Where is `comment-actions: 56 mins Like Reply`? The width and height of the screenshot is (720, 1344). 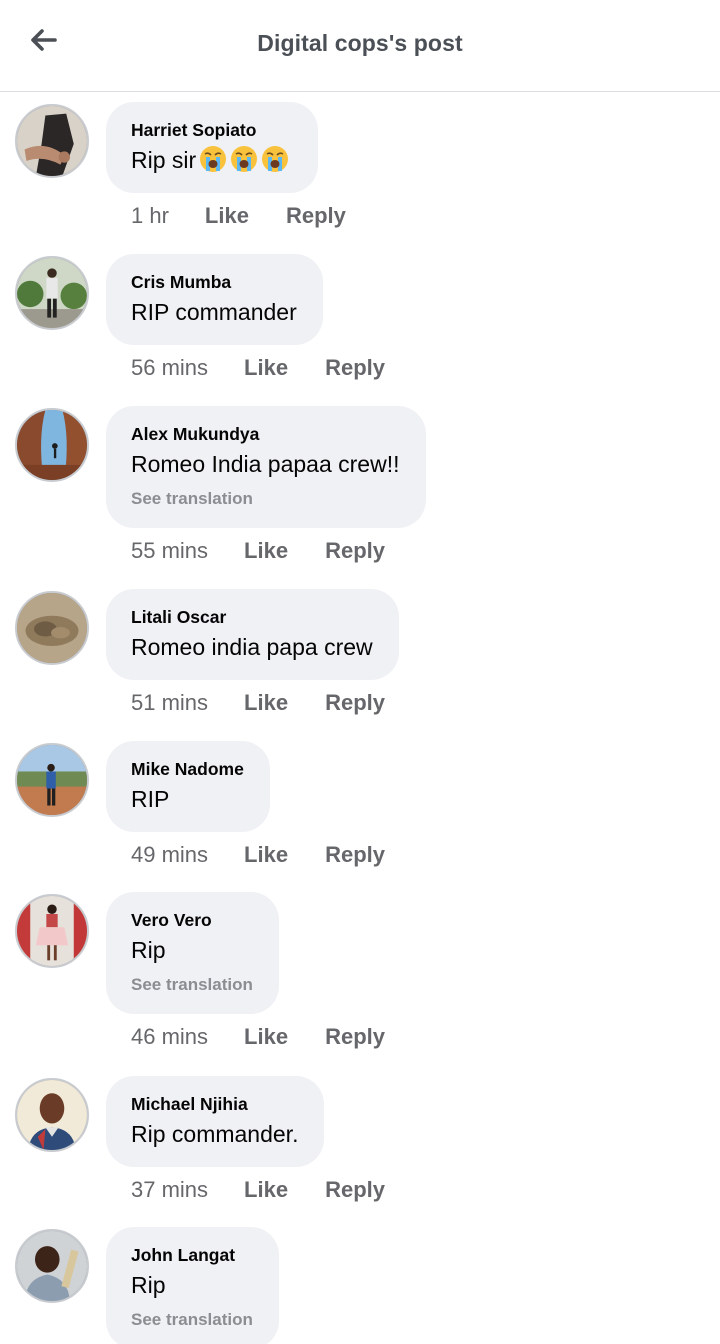
comment-actions: 56 mins Like Reply is located at coordinates (258, 368).